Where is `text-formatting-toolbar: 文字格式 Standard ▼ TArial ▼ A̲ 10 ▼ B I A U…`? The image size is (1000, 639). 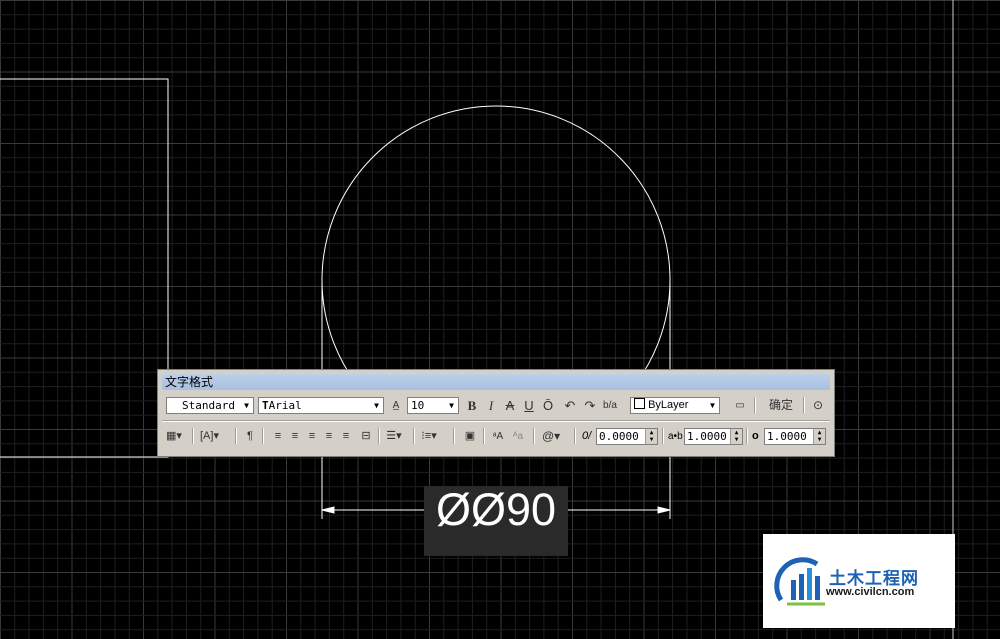
text-formatting-toolbar: 文字格式 Standard ▼ TArial ▼ A̲ 10 ▼ B I A U… is located at coordinates (496, 413).